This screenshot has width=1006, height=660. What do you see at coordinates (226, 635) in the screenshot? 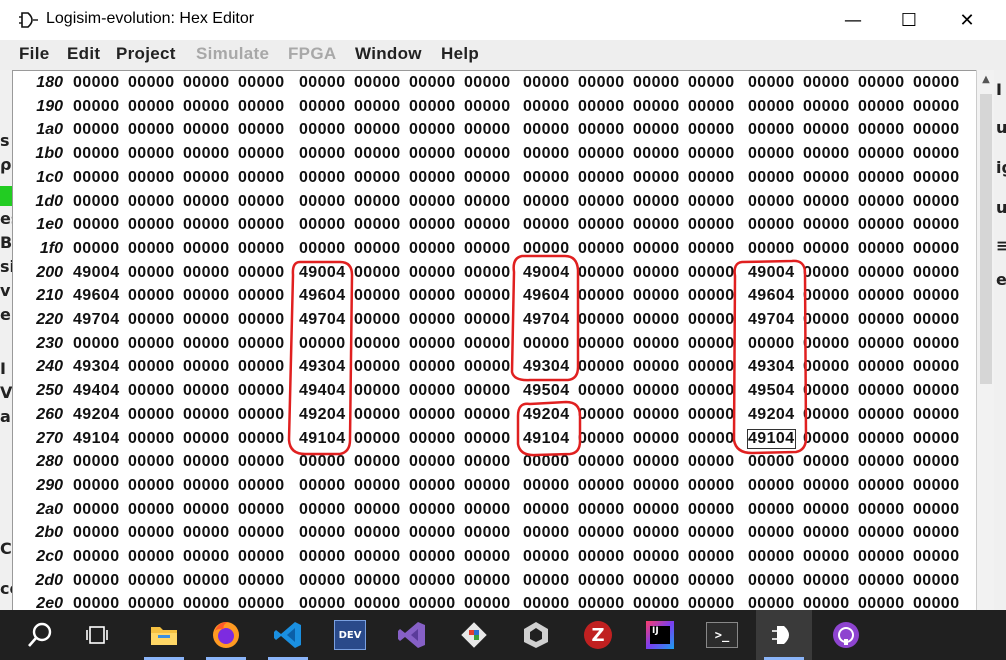
I see `taskbar-firefox` at bounding box center [226, 635].